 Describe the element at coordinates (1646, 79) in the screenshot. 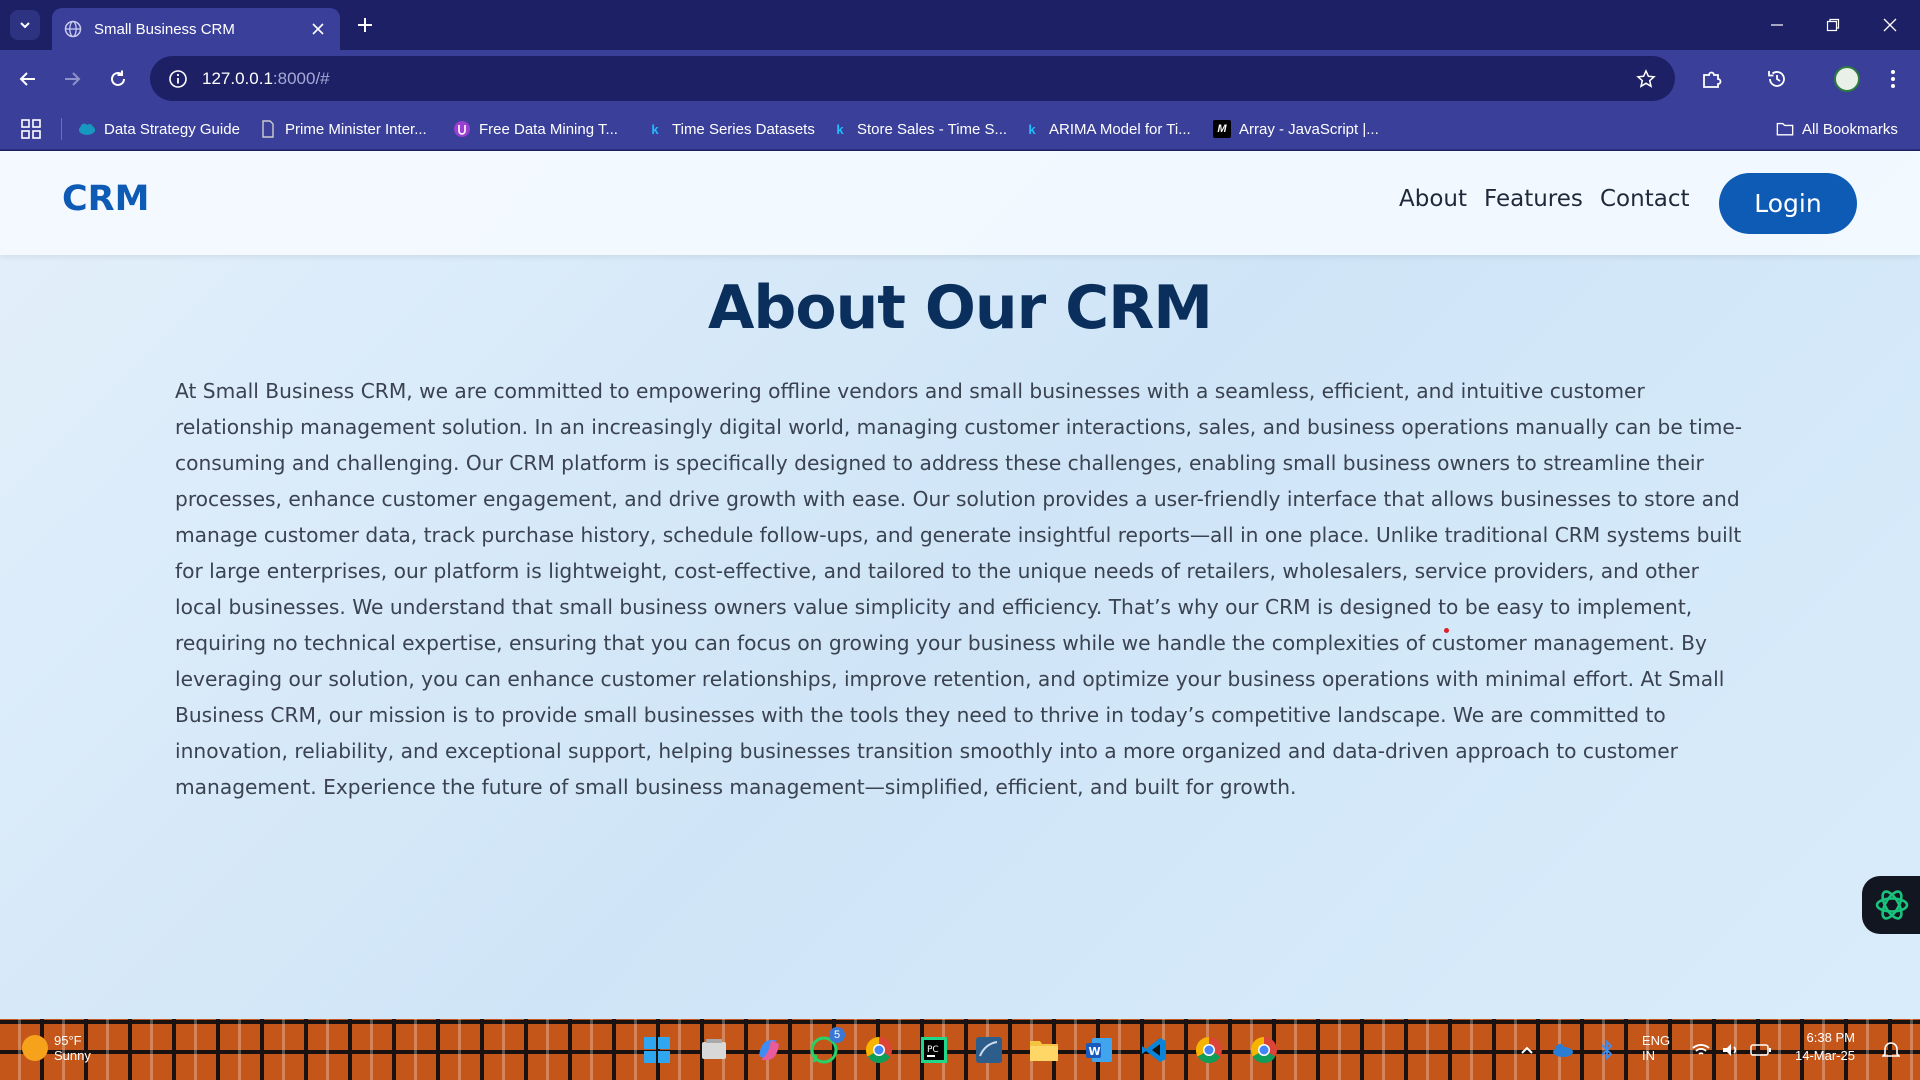

I see `bookmark-star-icon` at that location.